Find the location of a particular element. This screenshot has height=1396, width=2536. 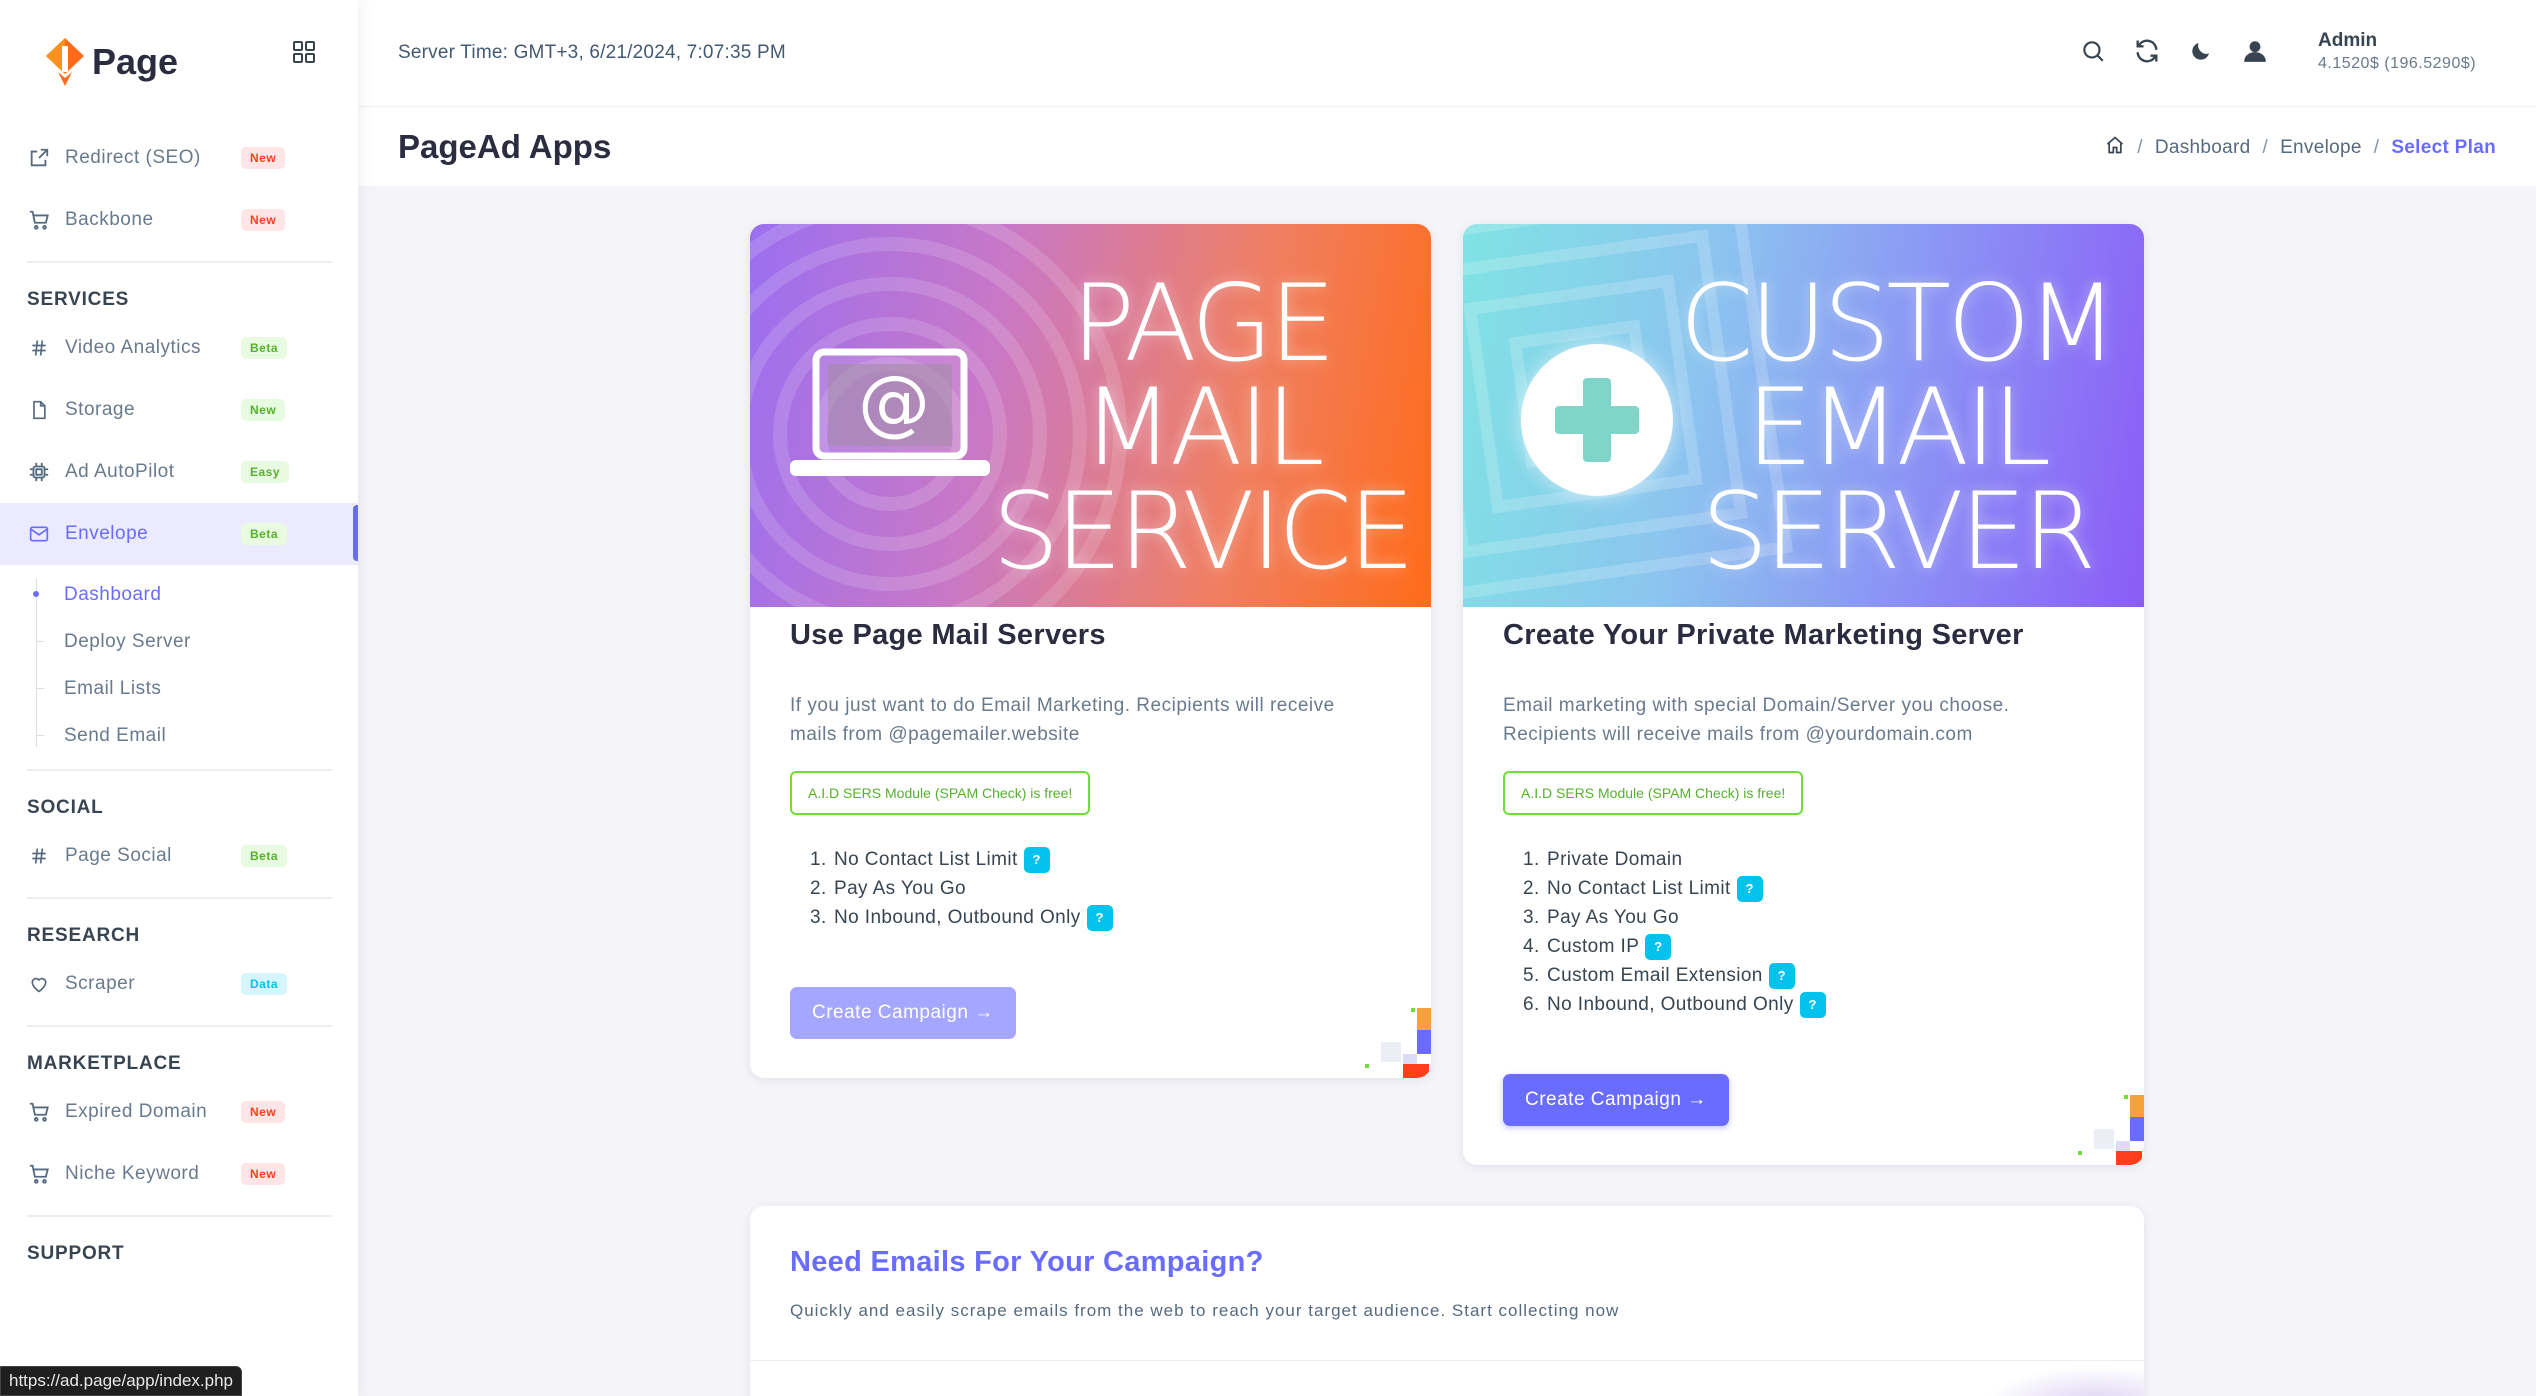

plus-circle-icon is located at coordinates (1597, 420).